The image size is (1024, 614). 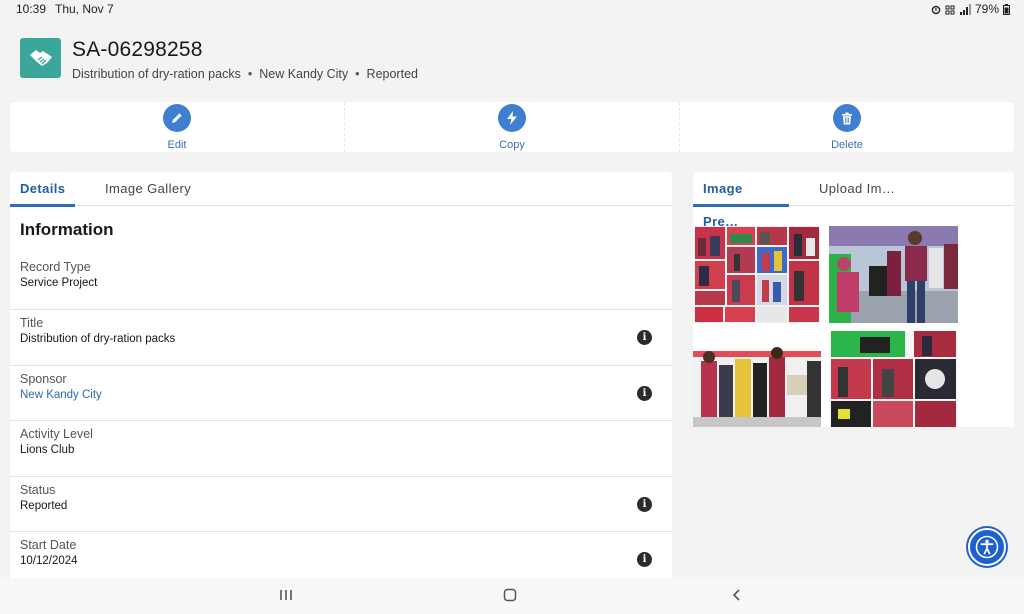 I want to click on delete-label: Delete, so click(x=847, y=145).